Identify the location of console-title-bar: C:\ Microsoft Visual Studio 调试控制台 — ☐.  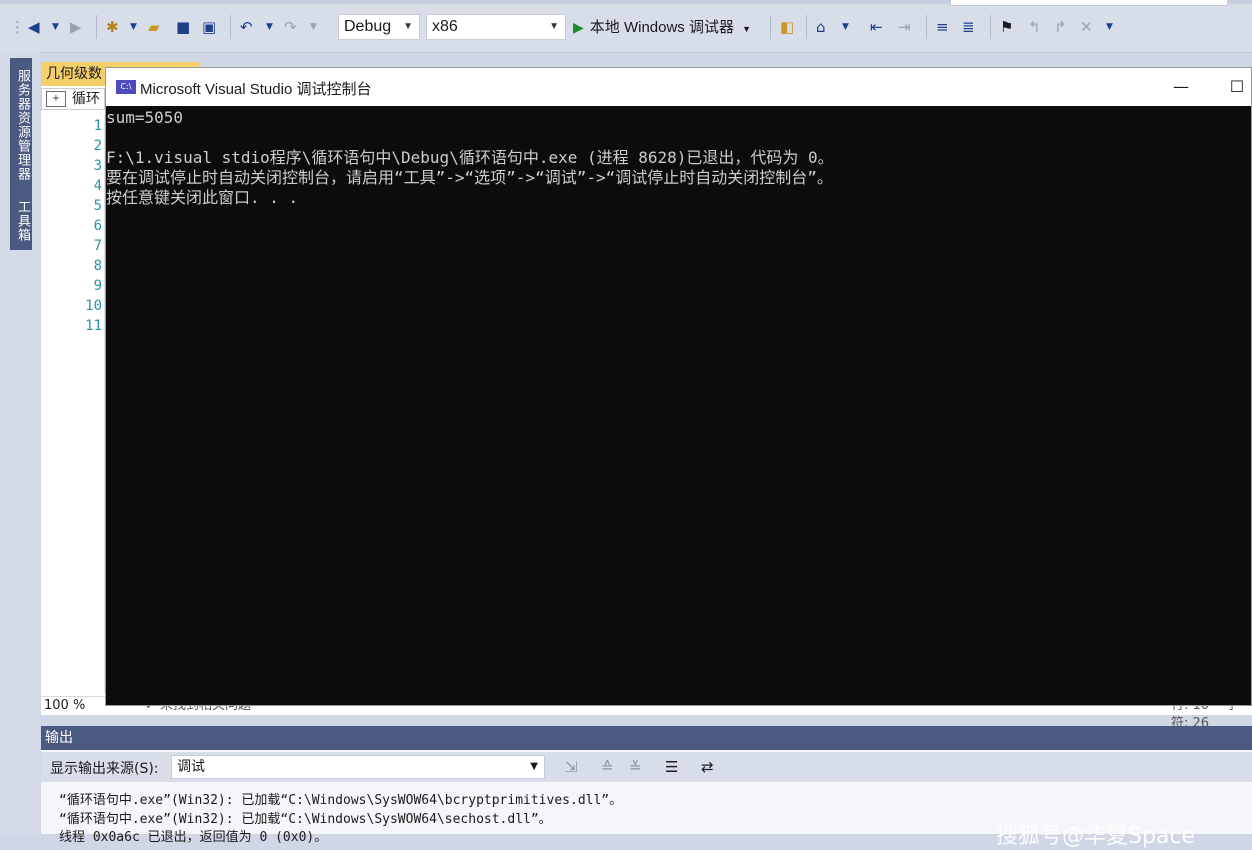
(678, 87).